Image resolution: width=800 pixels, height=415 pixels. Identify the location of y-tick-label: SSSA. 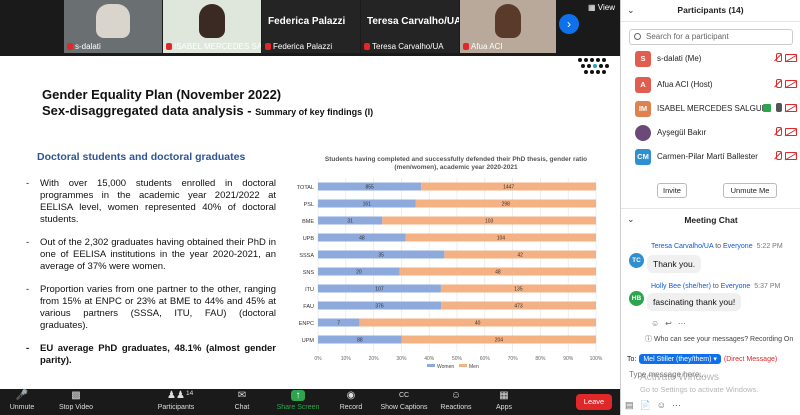
(306, 256).